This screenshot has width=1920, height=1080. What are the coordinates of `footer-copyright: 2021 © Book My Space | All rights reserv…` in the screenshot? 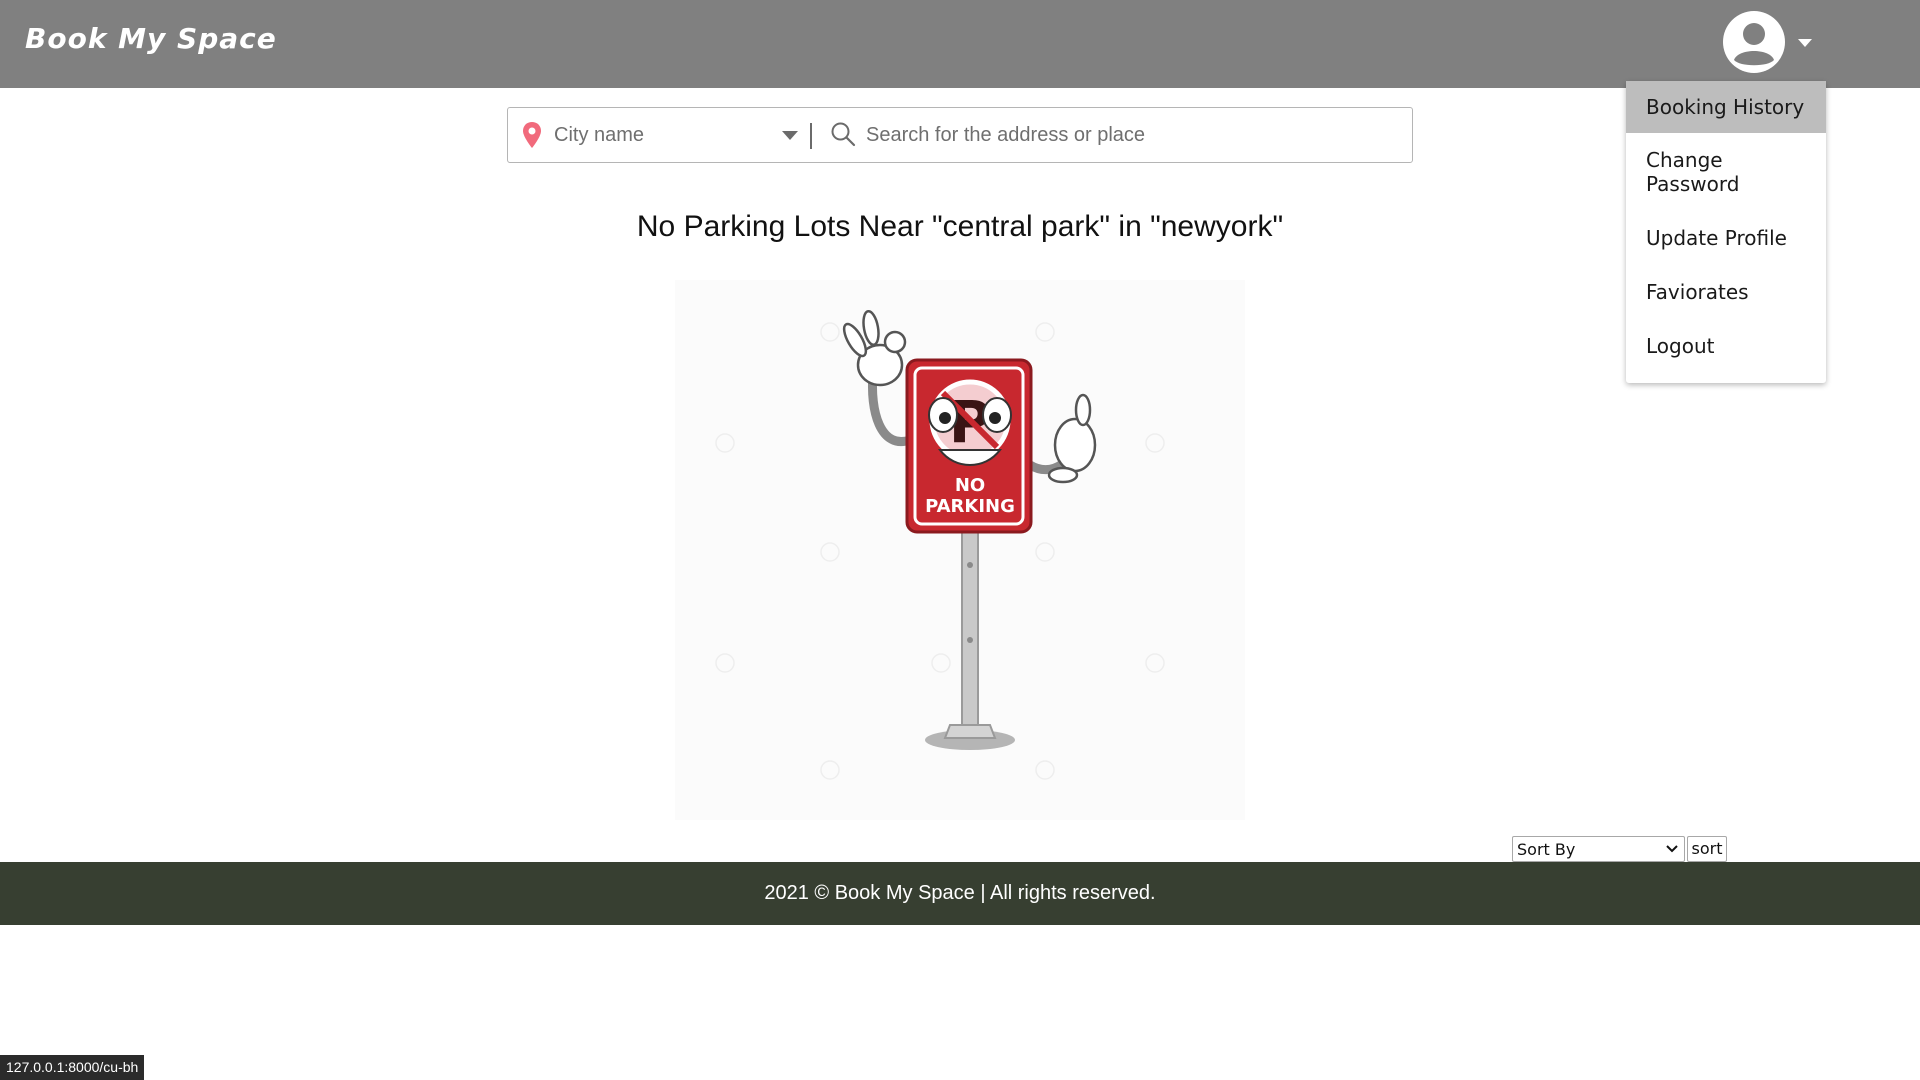 It's located at (960, 893).